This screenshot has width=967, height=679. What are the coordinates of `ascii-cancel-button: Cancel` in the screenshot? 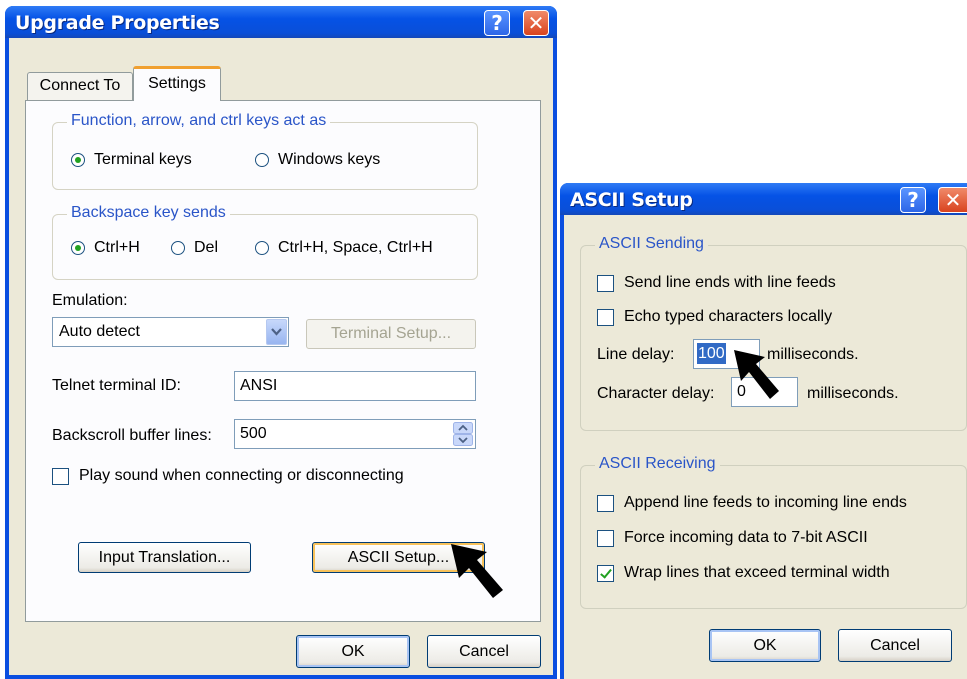 It's located at (895, 645).